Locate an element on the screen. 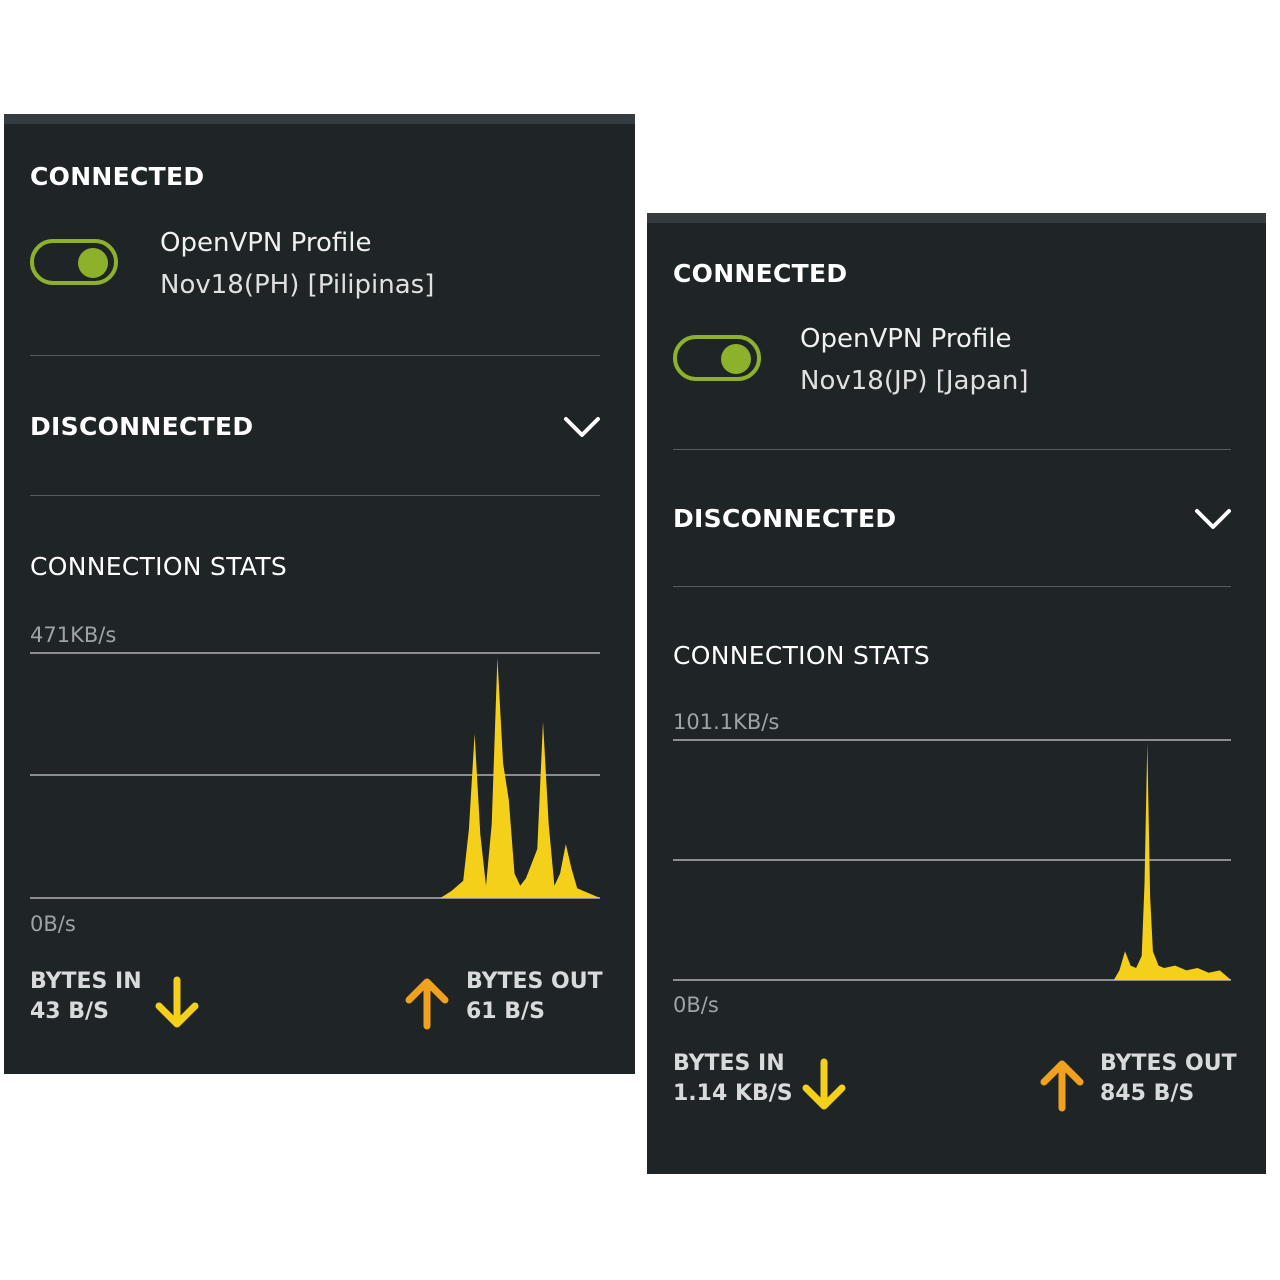 This screenshot has width=1280, height=1280. max-rate-label: 101.1KB/s is located at coordinates (726, 722).